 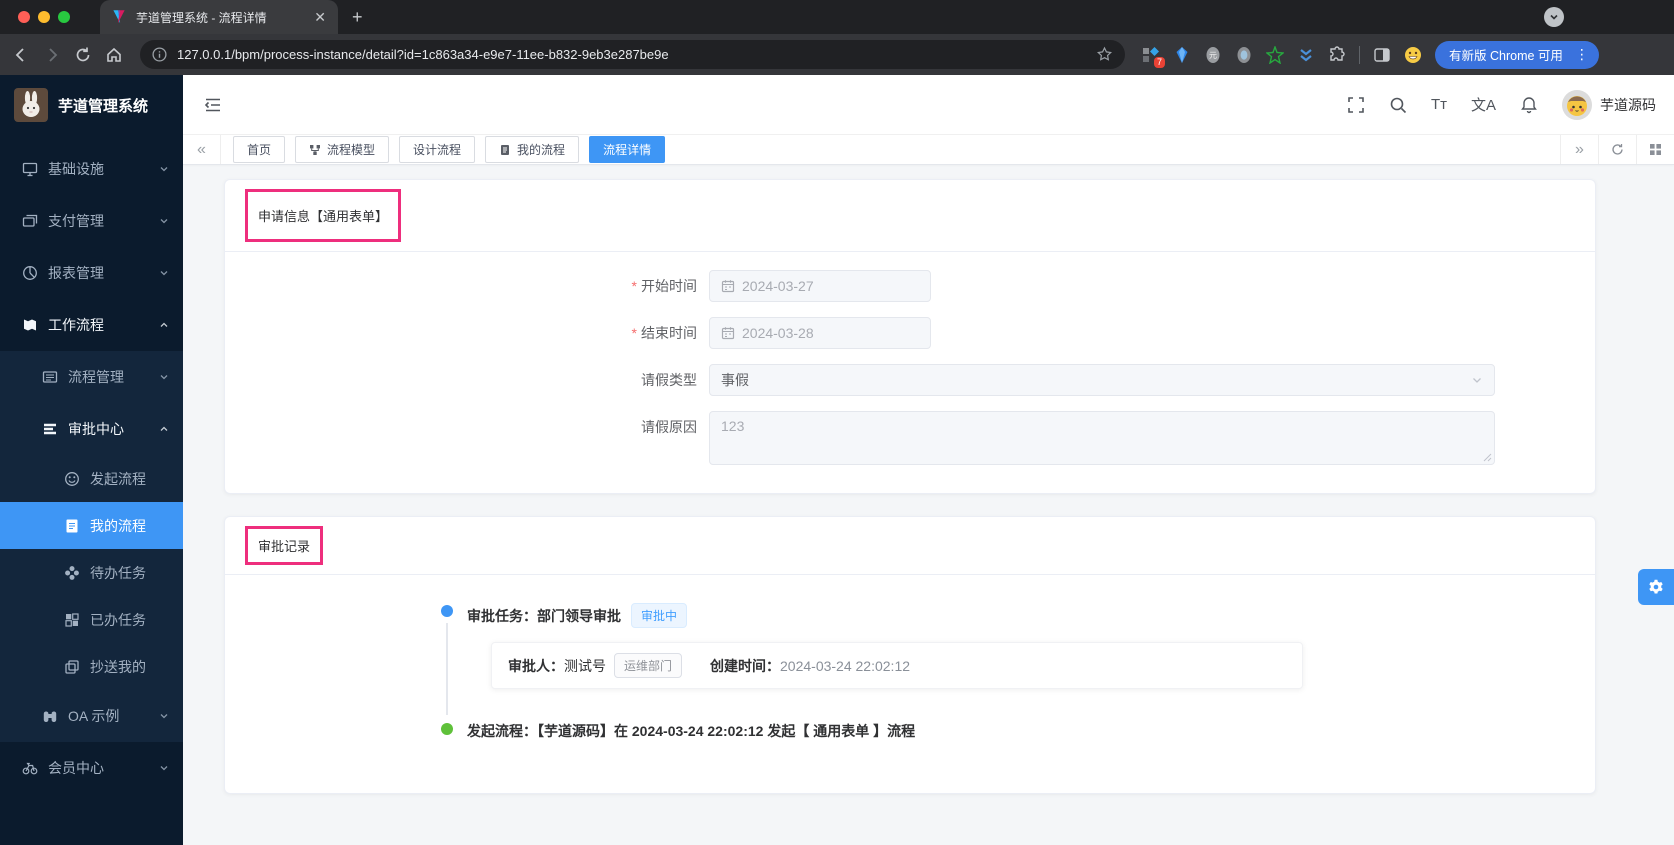 I want to click on sidebar-item-label: 已办任务, so click(x=118, y=619).